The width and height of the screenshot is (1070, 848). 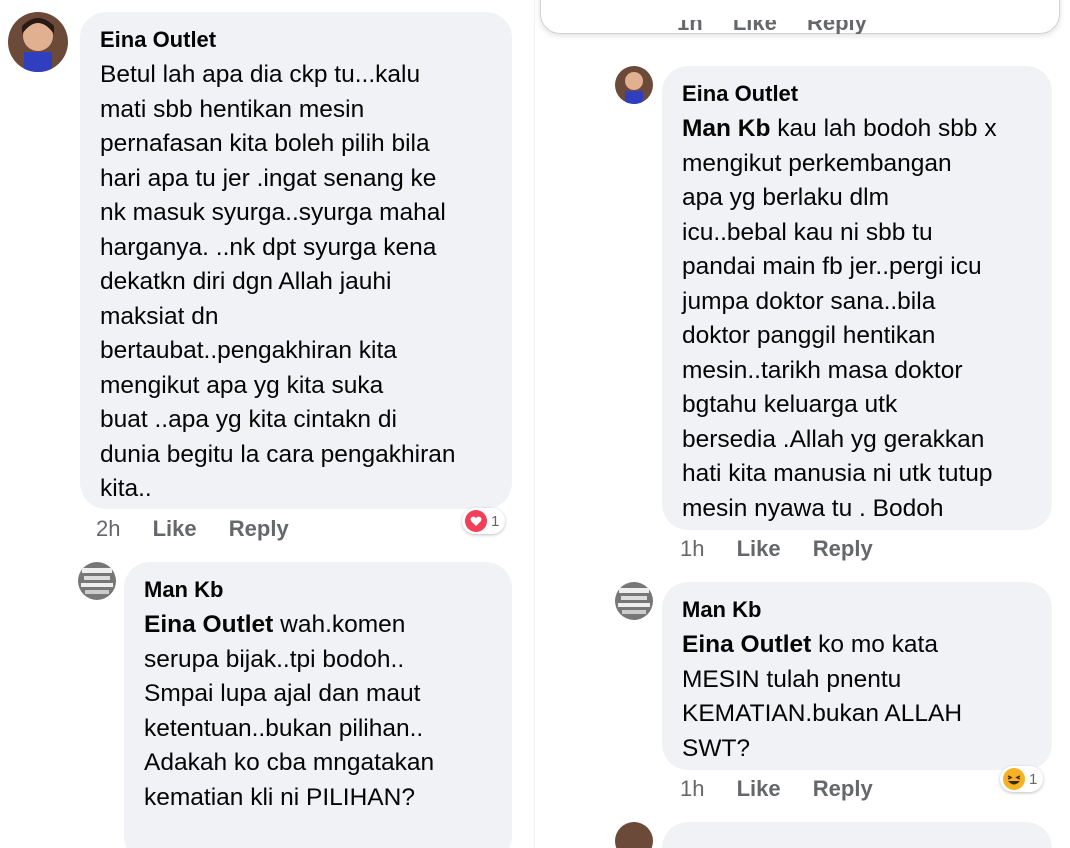 I want to click on mention-link: Man Kb, so click(x=726, y=128).